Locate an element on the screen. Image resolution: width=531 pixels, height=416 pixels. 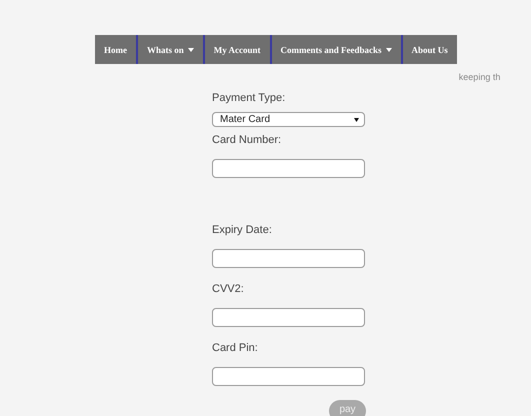
nav-link: Comments and Feedbacks is located at coordinates (337, 49).